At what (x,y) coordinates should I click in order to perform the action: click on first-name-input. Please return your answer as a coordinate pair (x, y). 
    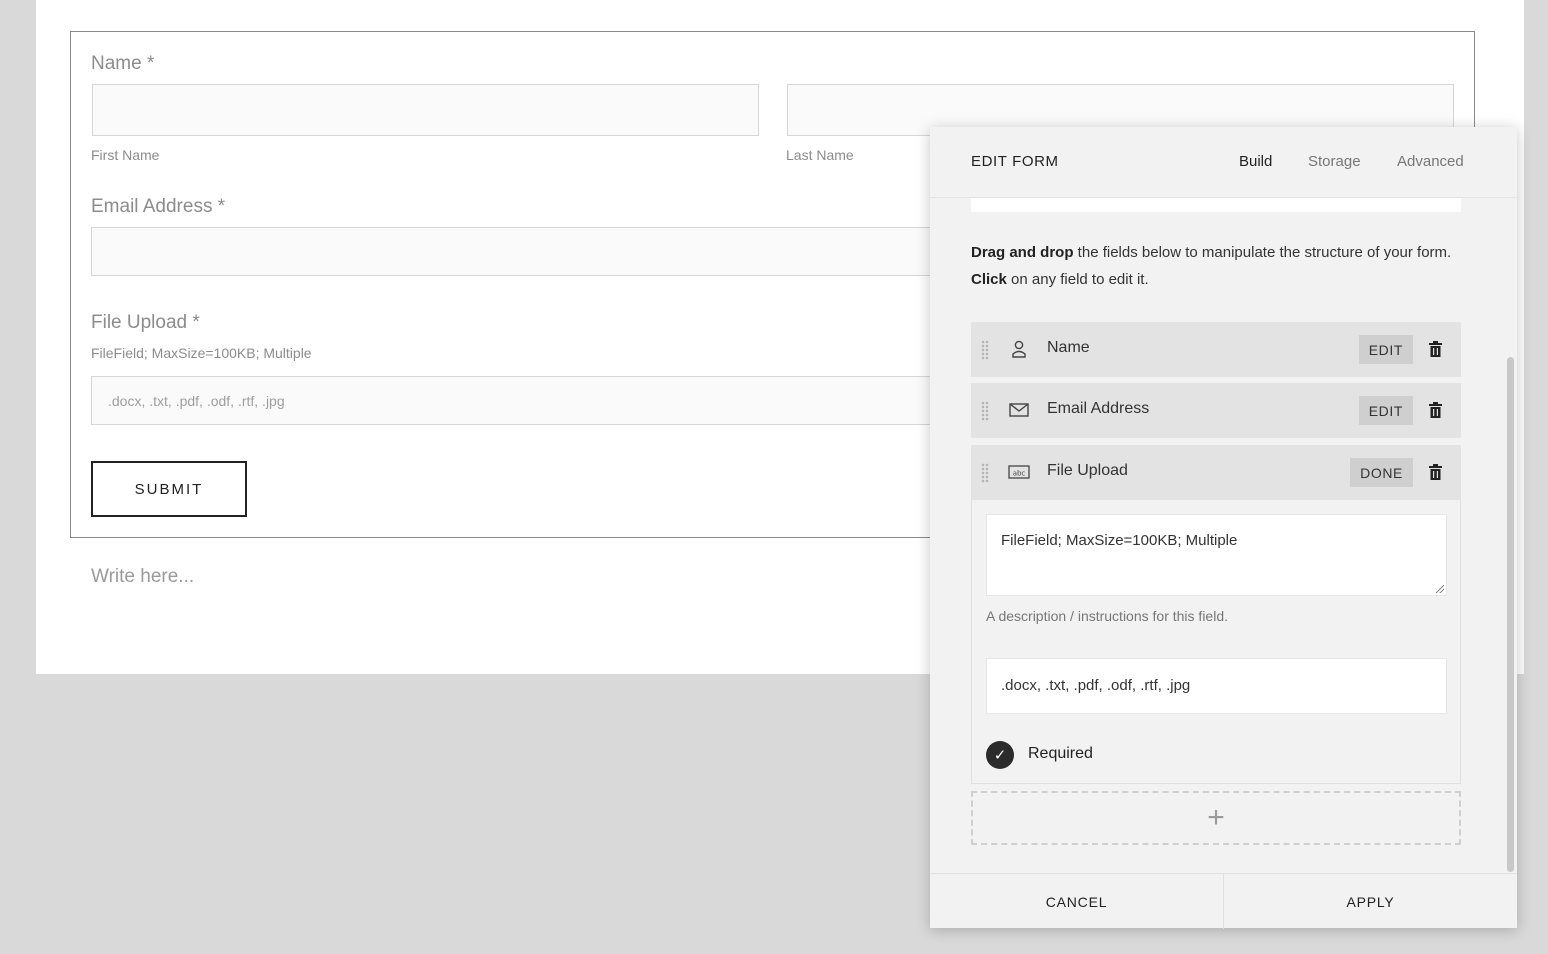
    Looking at the image, I should click on (425, 110).